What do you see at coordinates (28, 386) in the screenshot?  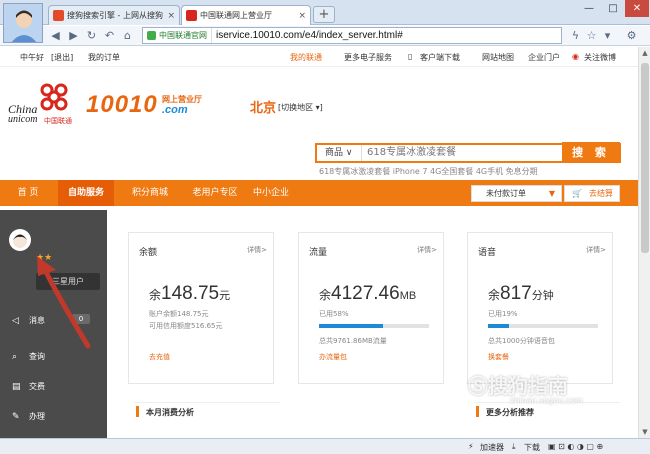 I see `sidebar-item-payment: ▤ 交费` at bounding box center [28, 386].